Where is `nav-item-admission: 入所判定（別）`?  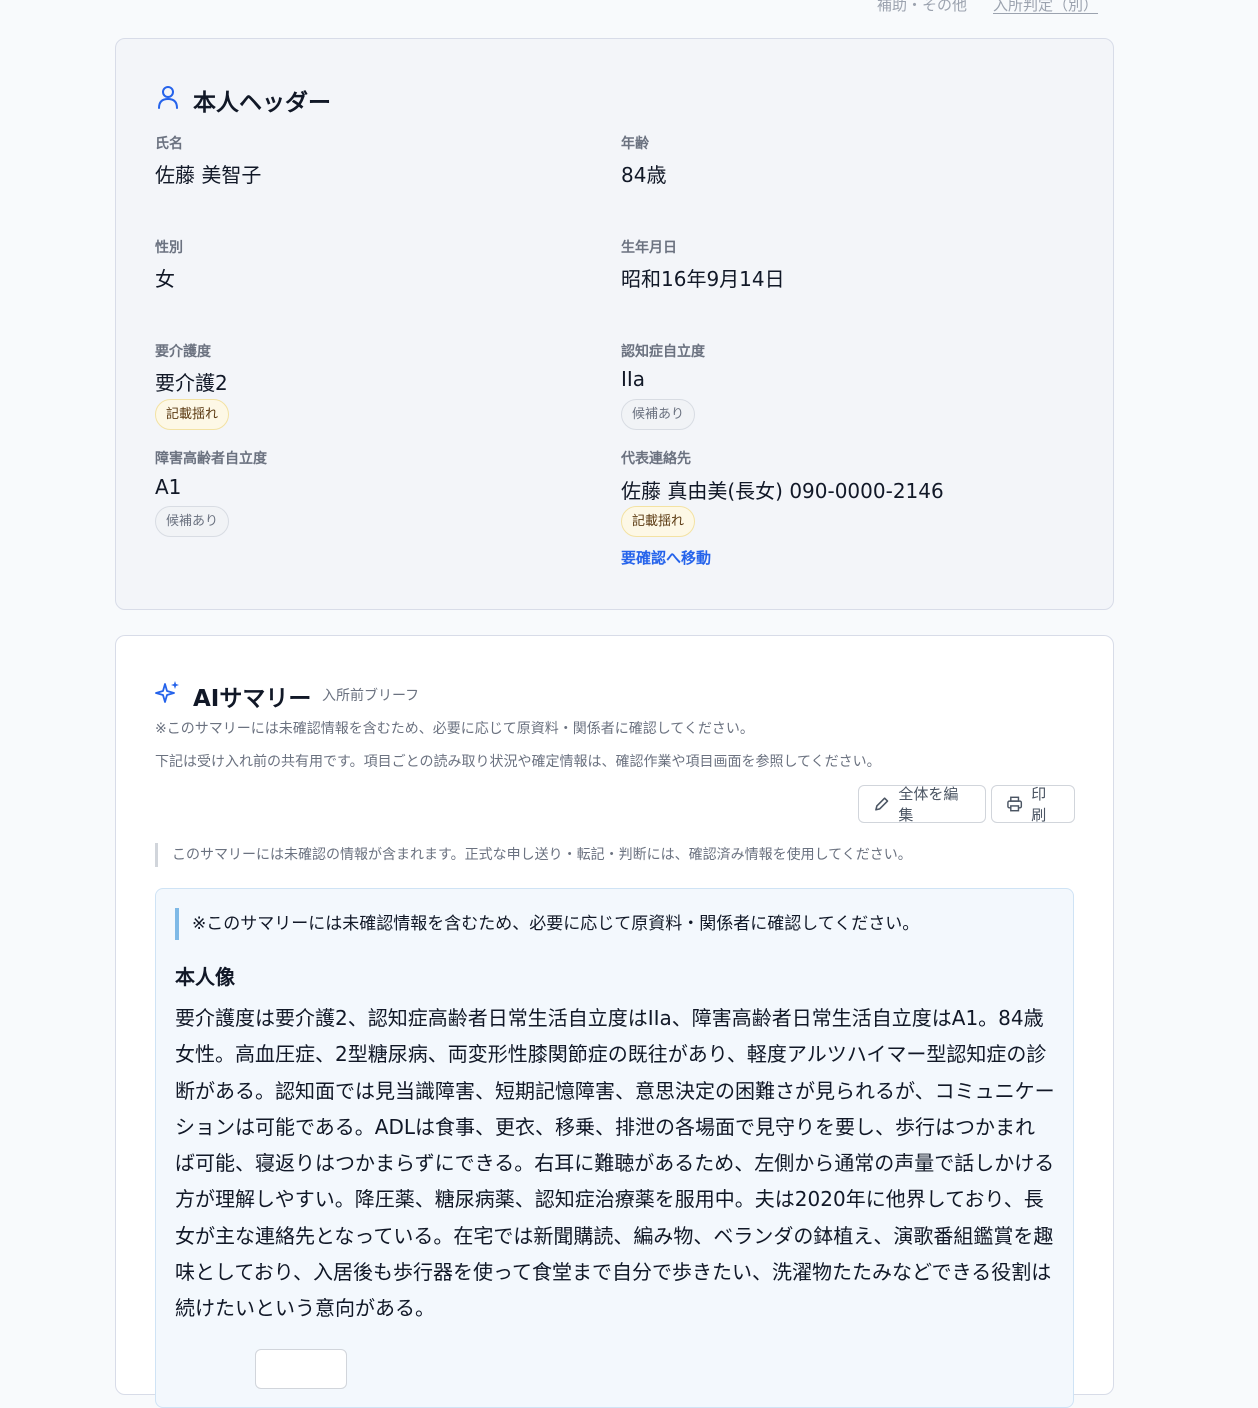
nav-item-admission: 入所判定（別） is located at coordinates (1045, 7).